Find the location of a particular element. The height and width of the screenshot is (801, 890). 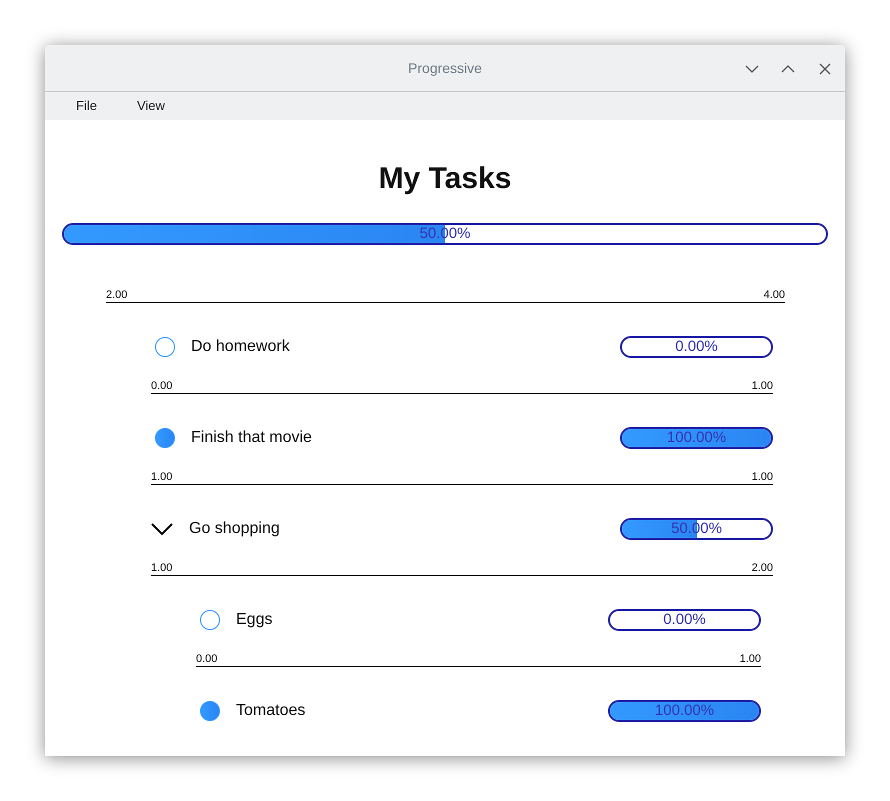

menu-item: File is located at coordinates (86, 106).